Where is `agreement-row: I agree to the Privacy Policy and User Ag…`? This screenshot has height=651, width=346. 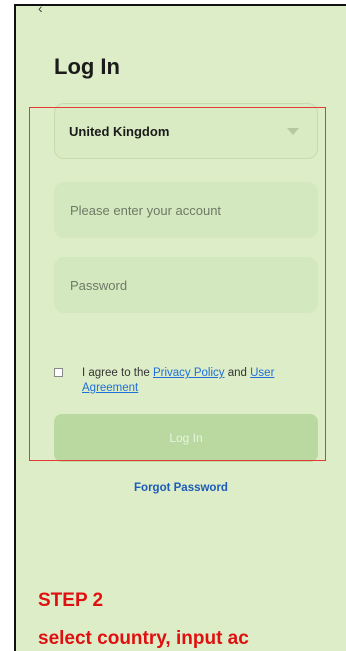 agreement-row: I agree to the Privacy Policy and User Ag… is located at coordinates (189, 381).